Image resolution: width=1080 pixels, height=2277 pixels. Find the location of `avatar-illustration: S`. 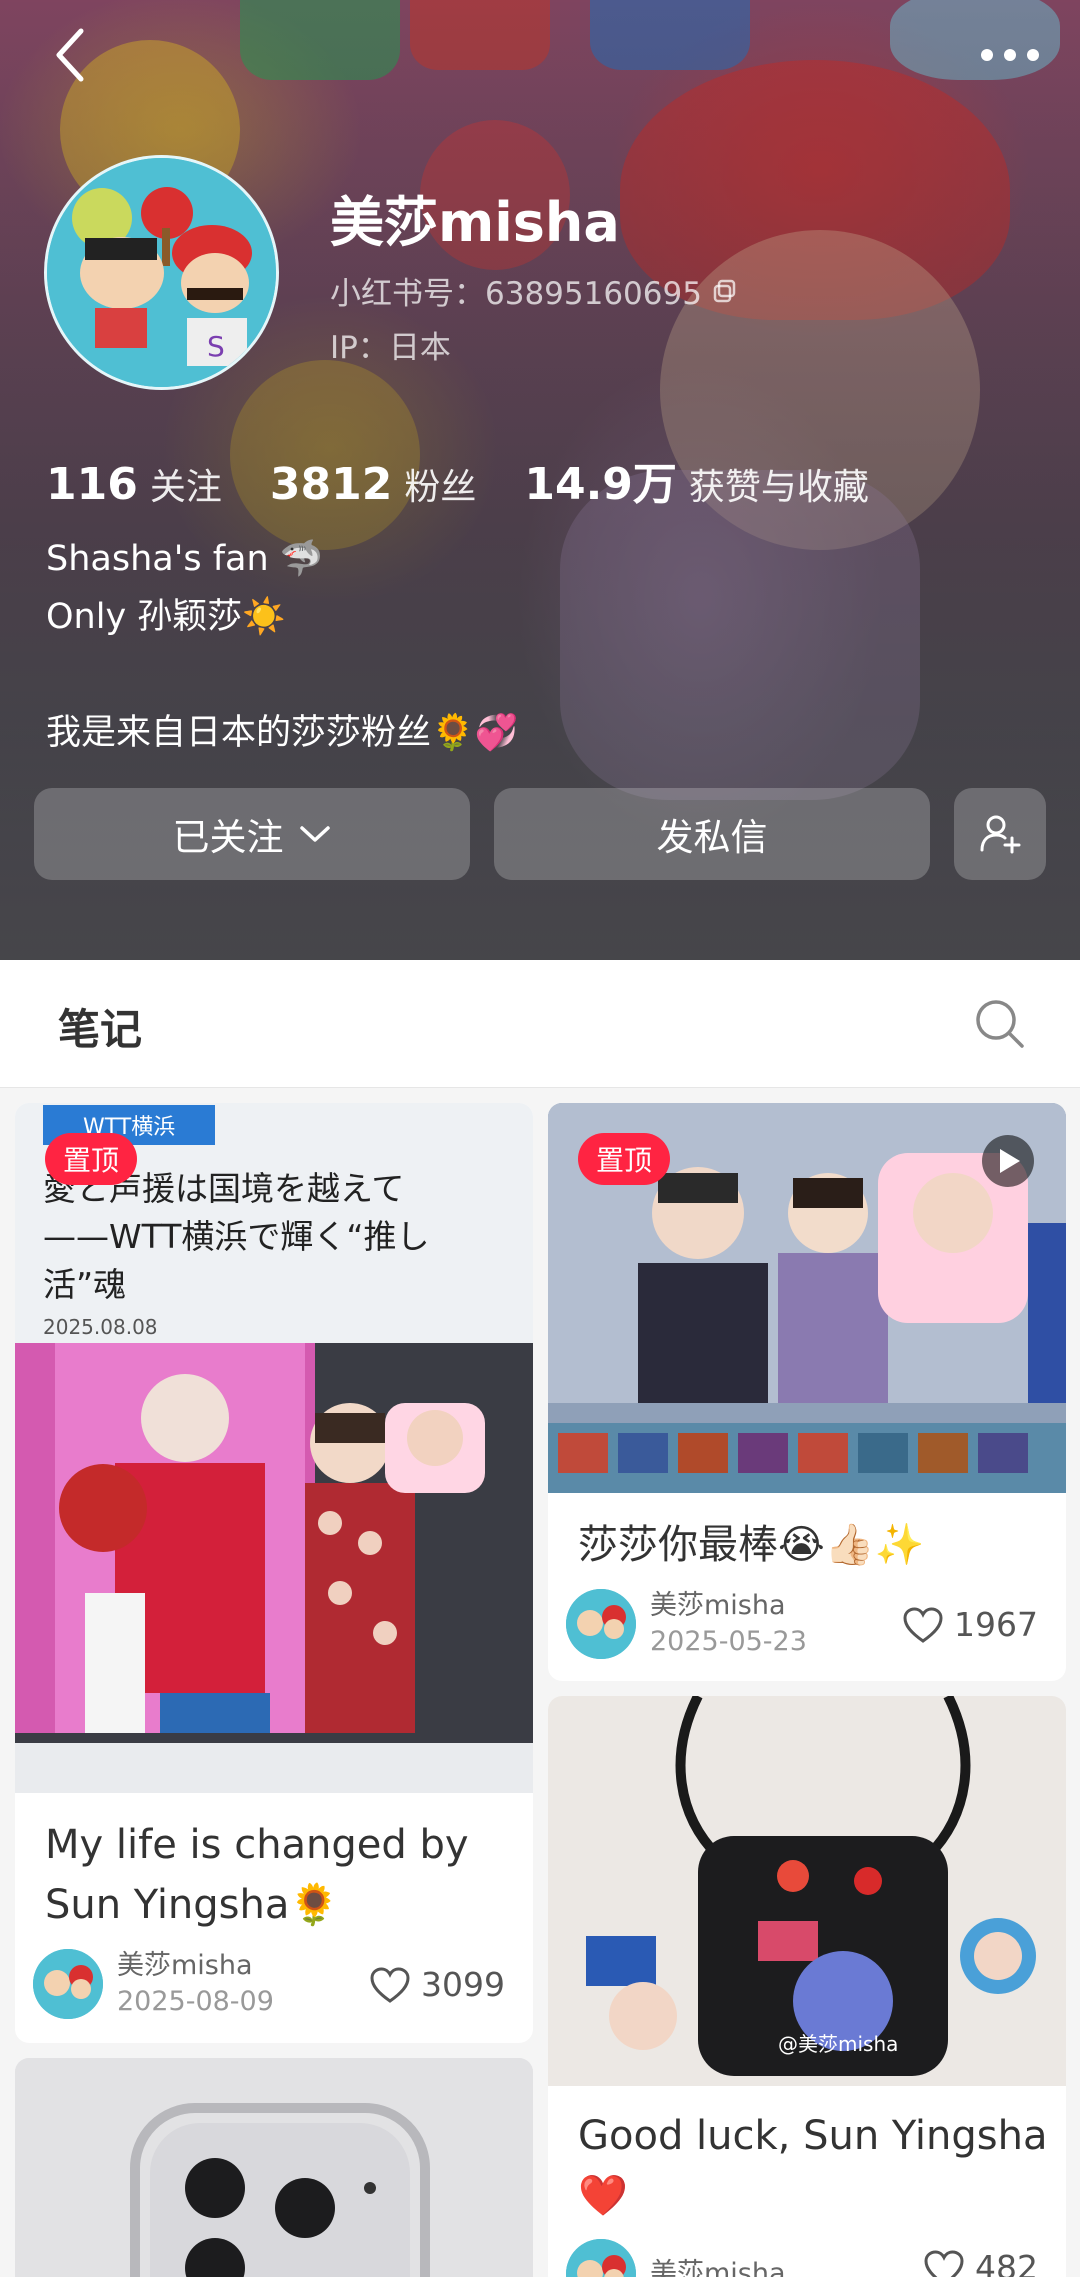

avatar-illustration: S is located at coordinates (161, 272).